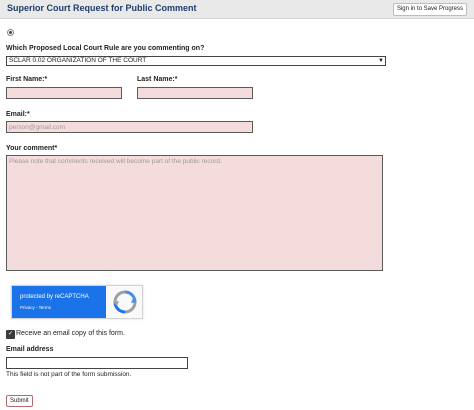  What do you see at coordinates (195, 93) in the screenshot?
I see `last-name-field` at bounding box center [195, 93].